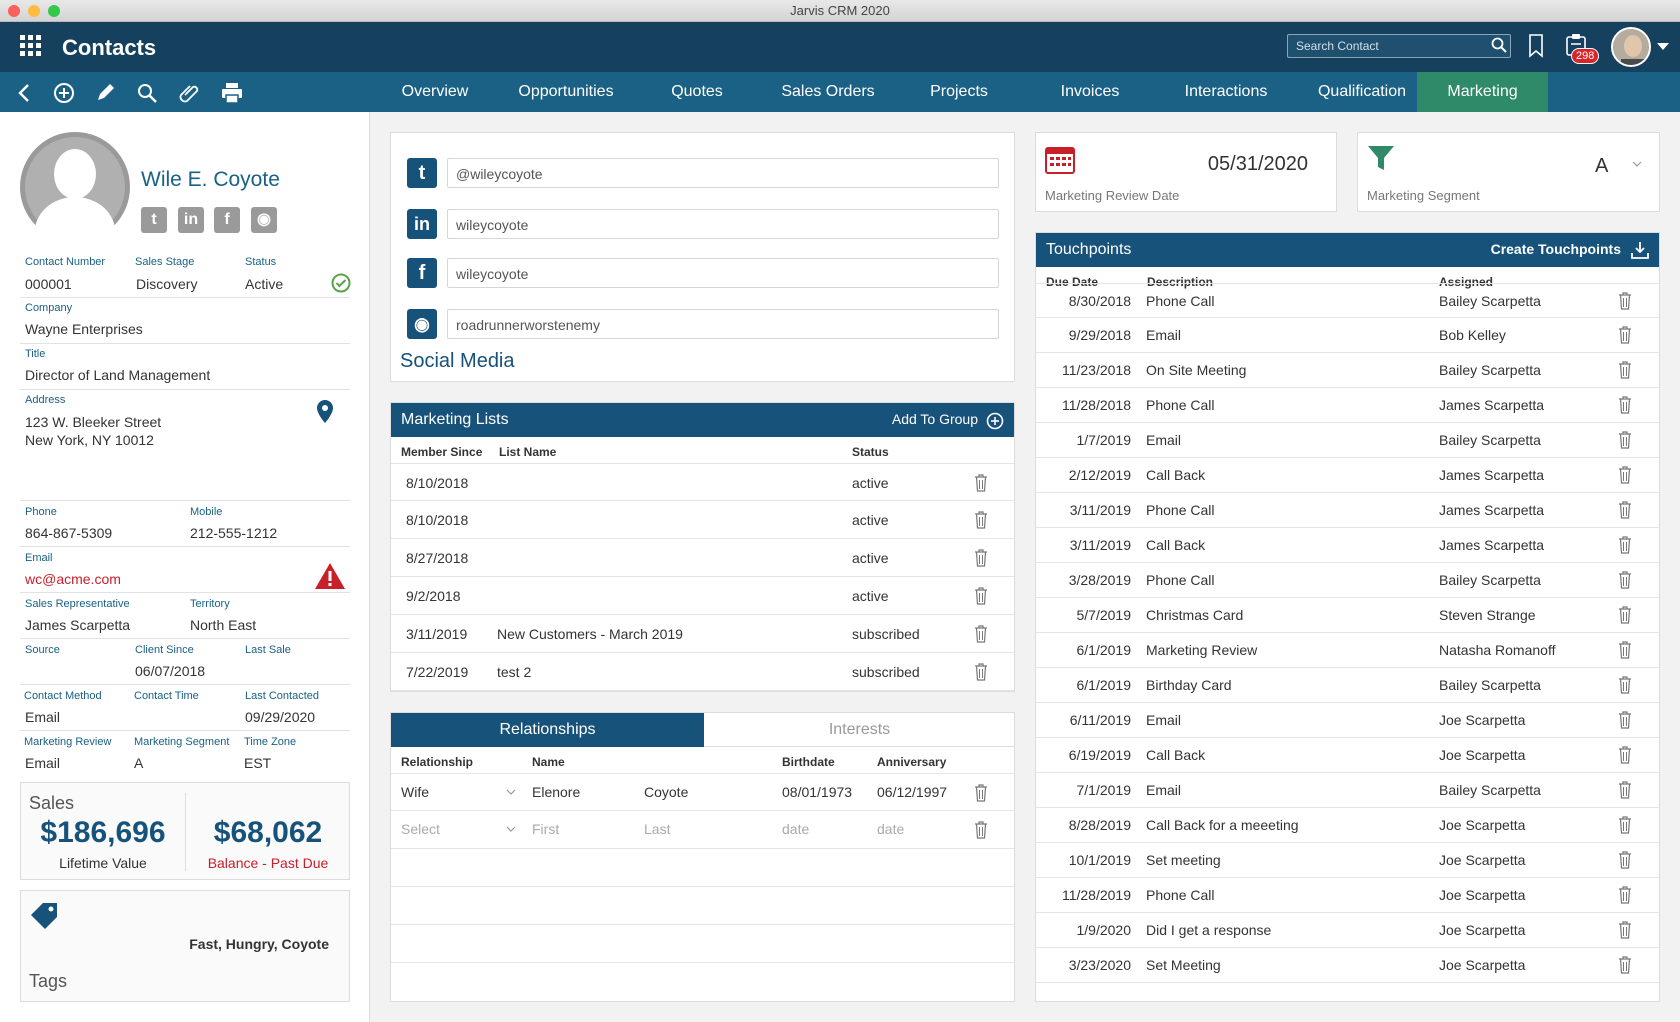  I want to click on map-pin-icon, so click(325, 412).